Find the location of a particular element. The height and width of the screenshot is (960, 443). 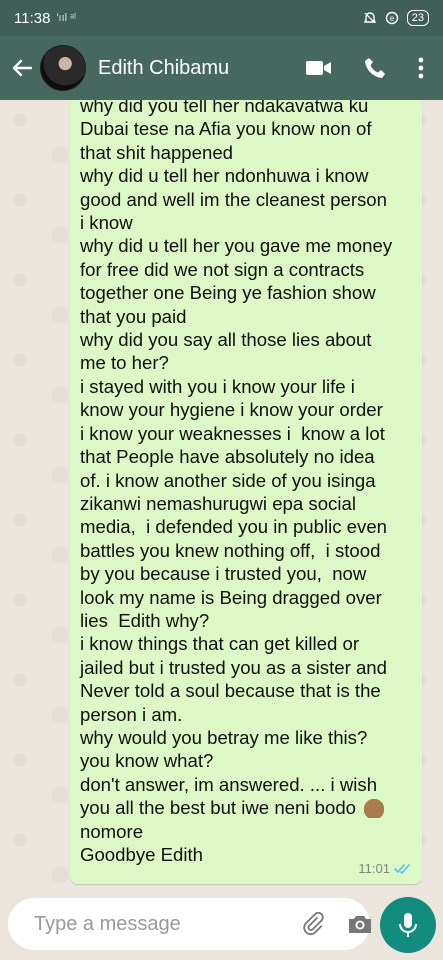

double-check-read-icon is located at coordinates (402, 868).